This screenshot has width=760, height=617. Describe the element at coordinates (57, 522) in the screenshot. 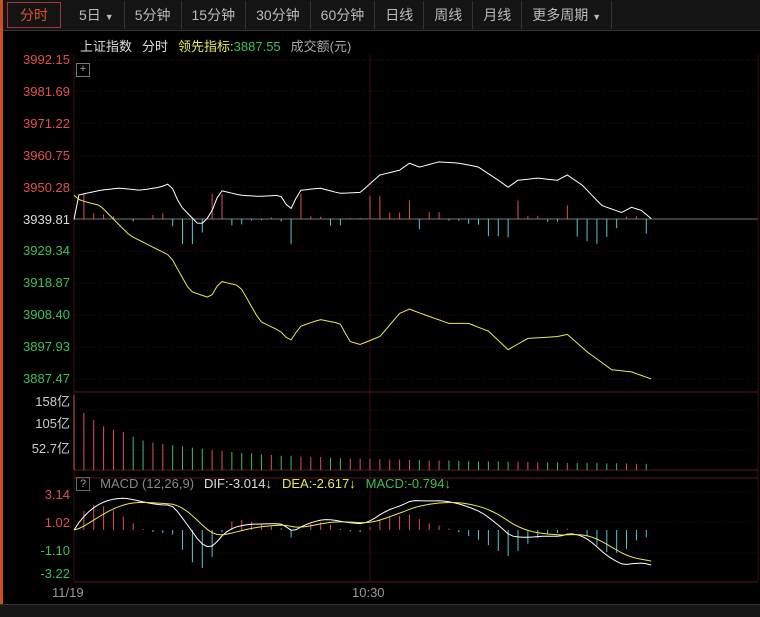

I see `macd-tick: 1.02` at that location.